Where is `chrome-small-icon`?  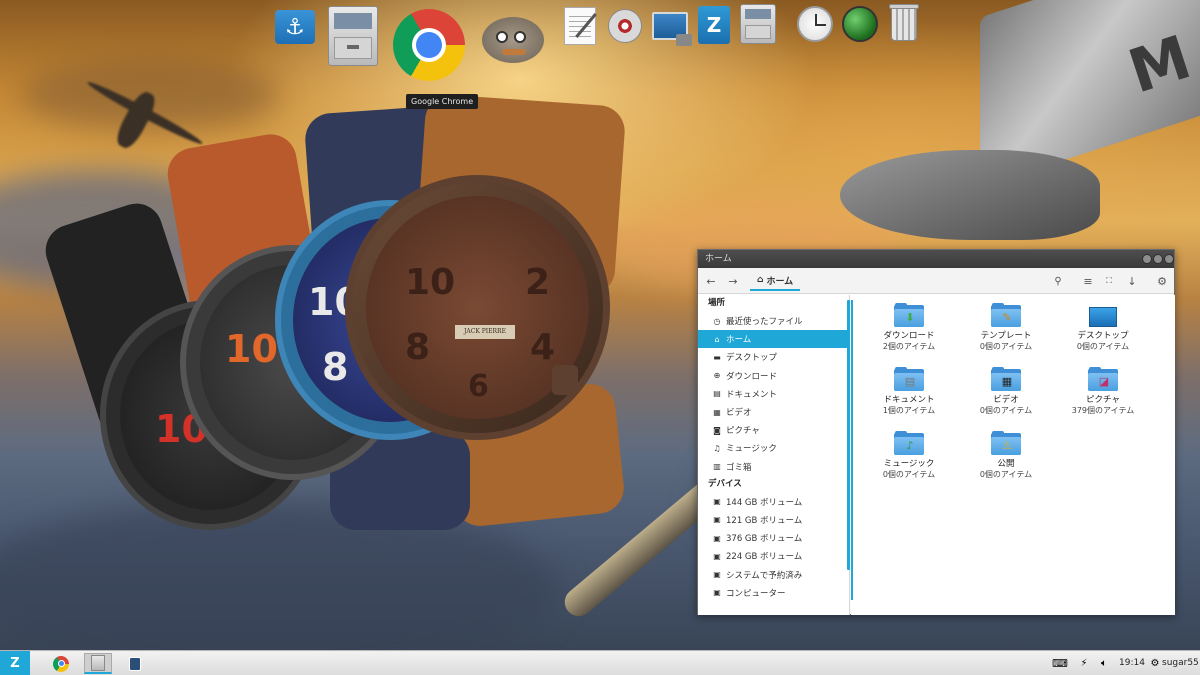
chrome-small-icon is located at coordinates (61, 663).